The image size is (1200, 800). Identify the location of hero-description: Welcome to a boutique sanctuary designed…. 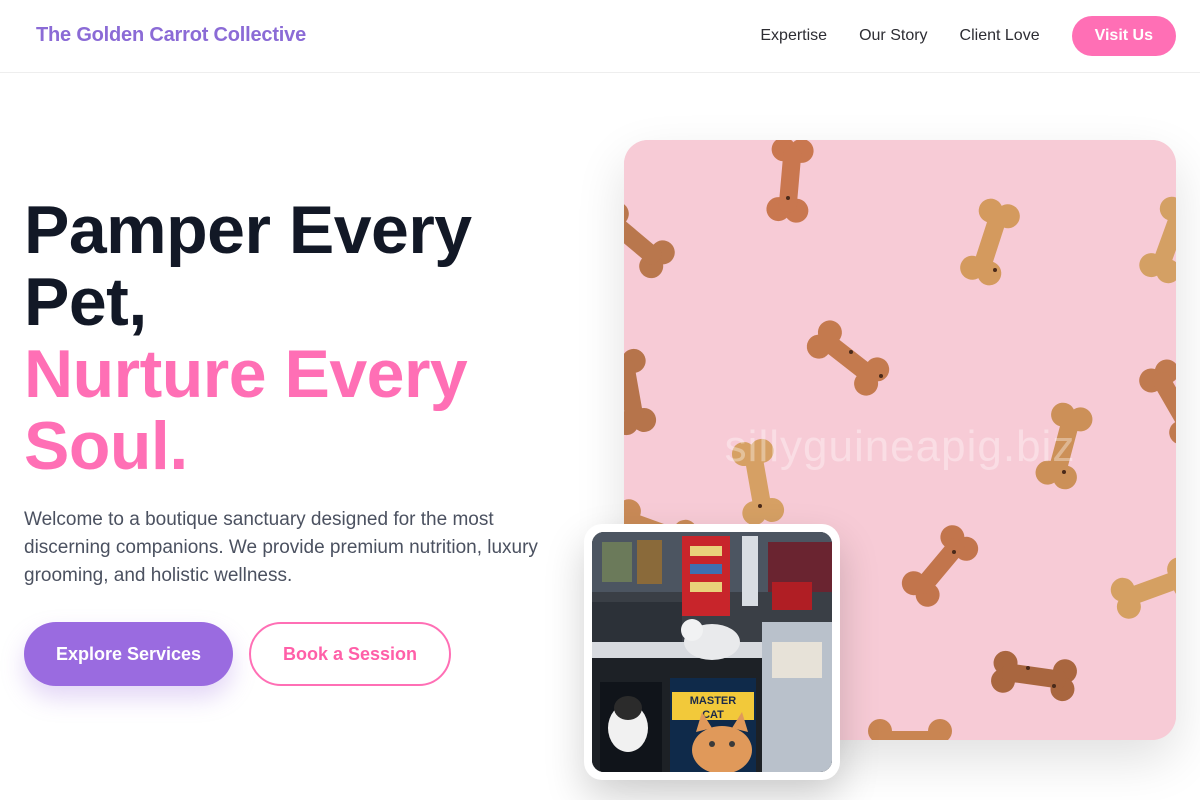
(281, 547).